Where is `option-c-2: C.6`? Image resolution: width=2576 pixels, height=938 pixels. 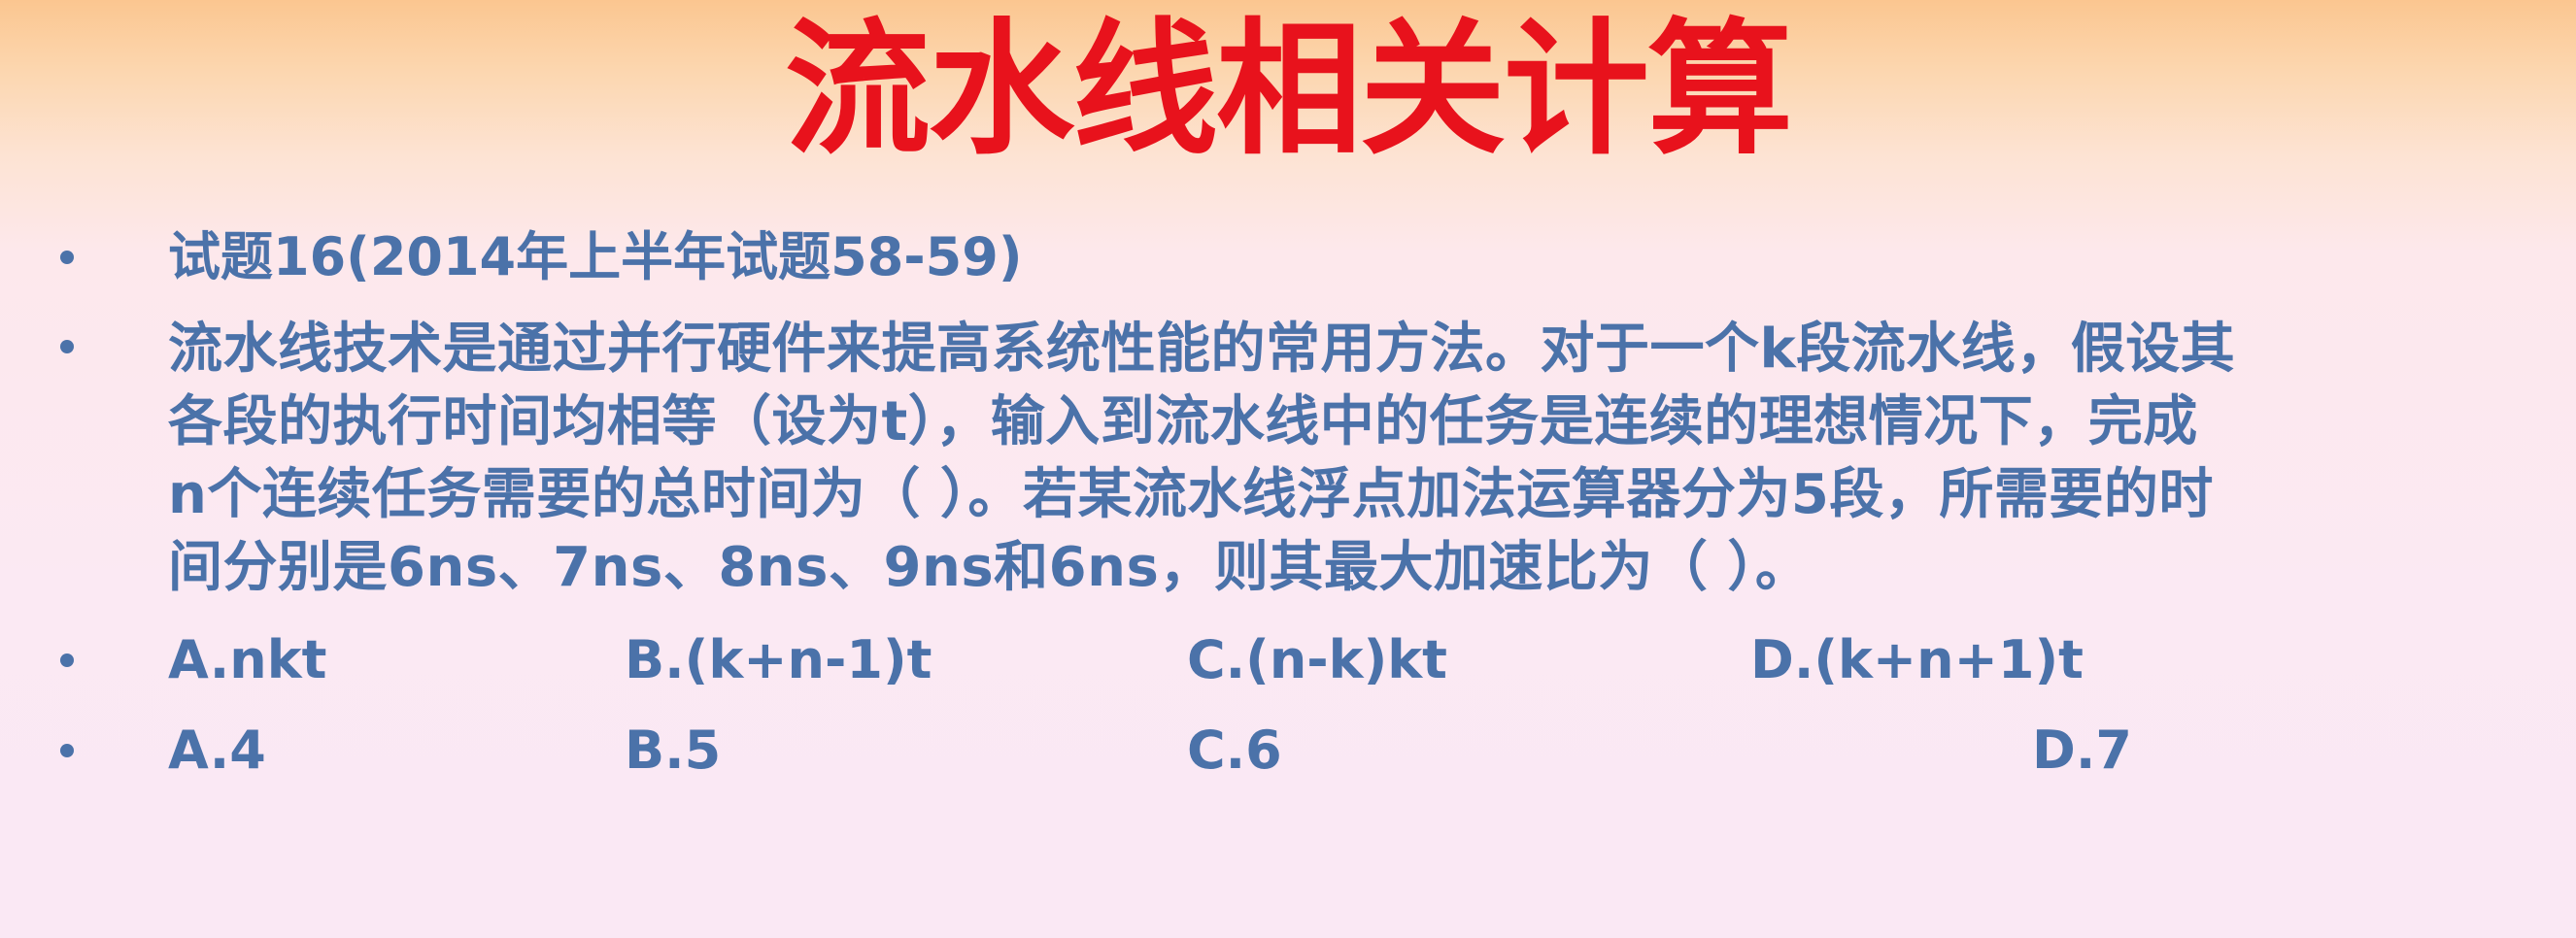 option-c-2: C.6 is located at coordinates (1234, 751).